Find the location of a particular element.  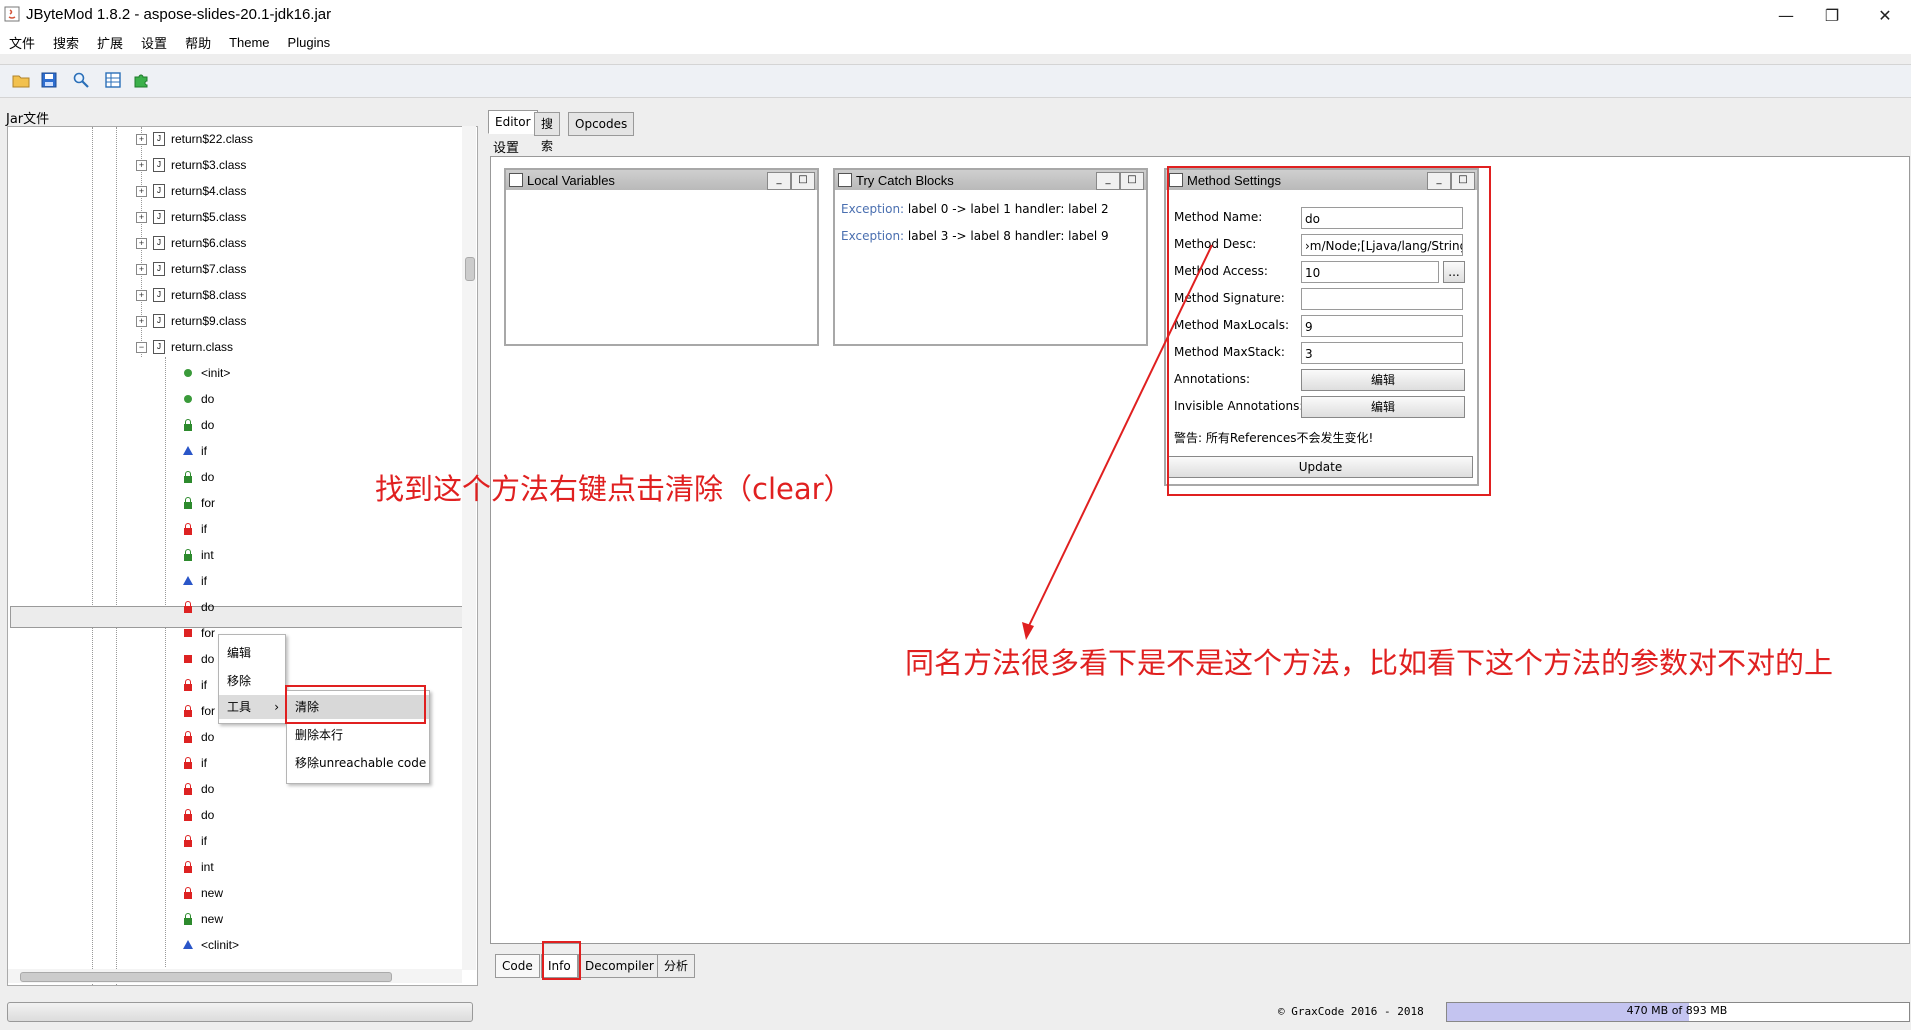

annotation-arrow is located at coordinates (1117, 442).